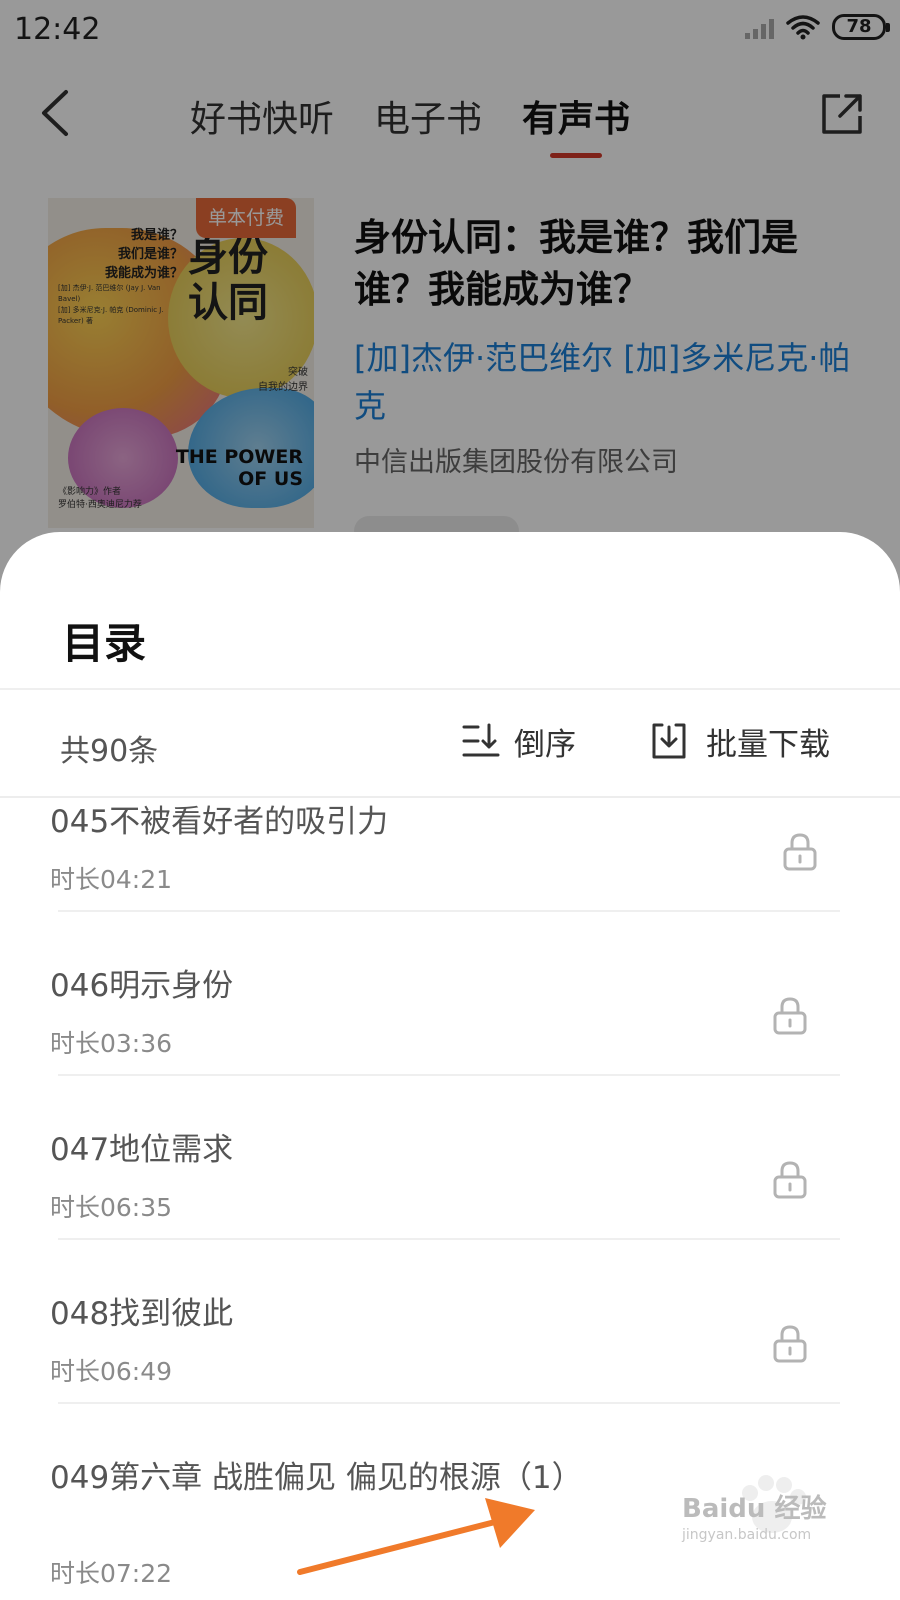 The height and width of the screenshot is (1600, 900). I want to click on episode-item: 046明示身份 时长03:36, so click(450, 1048).